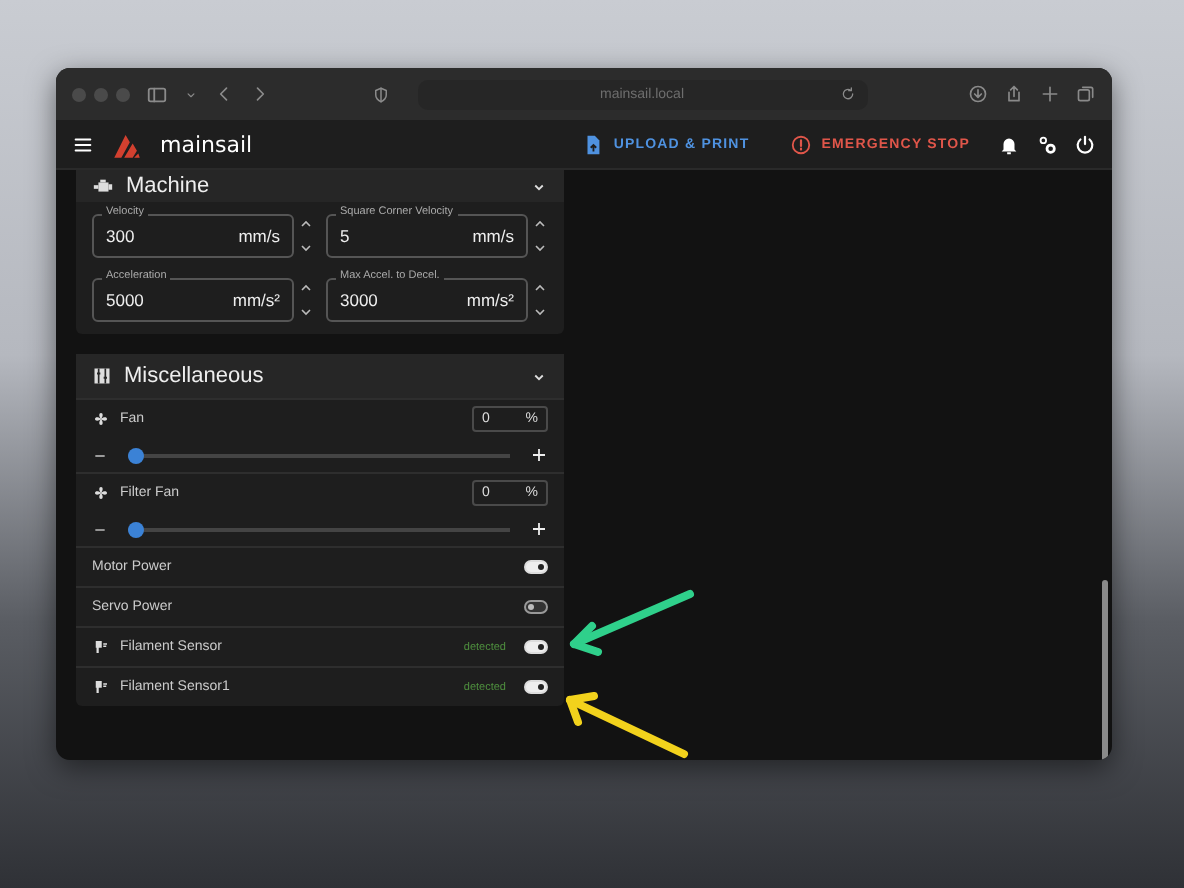  Describe the element at coordinates (206, 144) in the screenshot. I see `brand-name: mainsail` at that location.